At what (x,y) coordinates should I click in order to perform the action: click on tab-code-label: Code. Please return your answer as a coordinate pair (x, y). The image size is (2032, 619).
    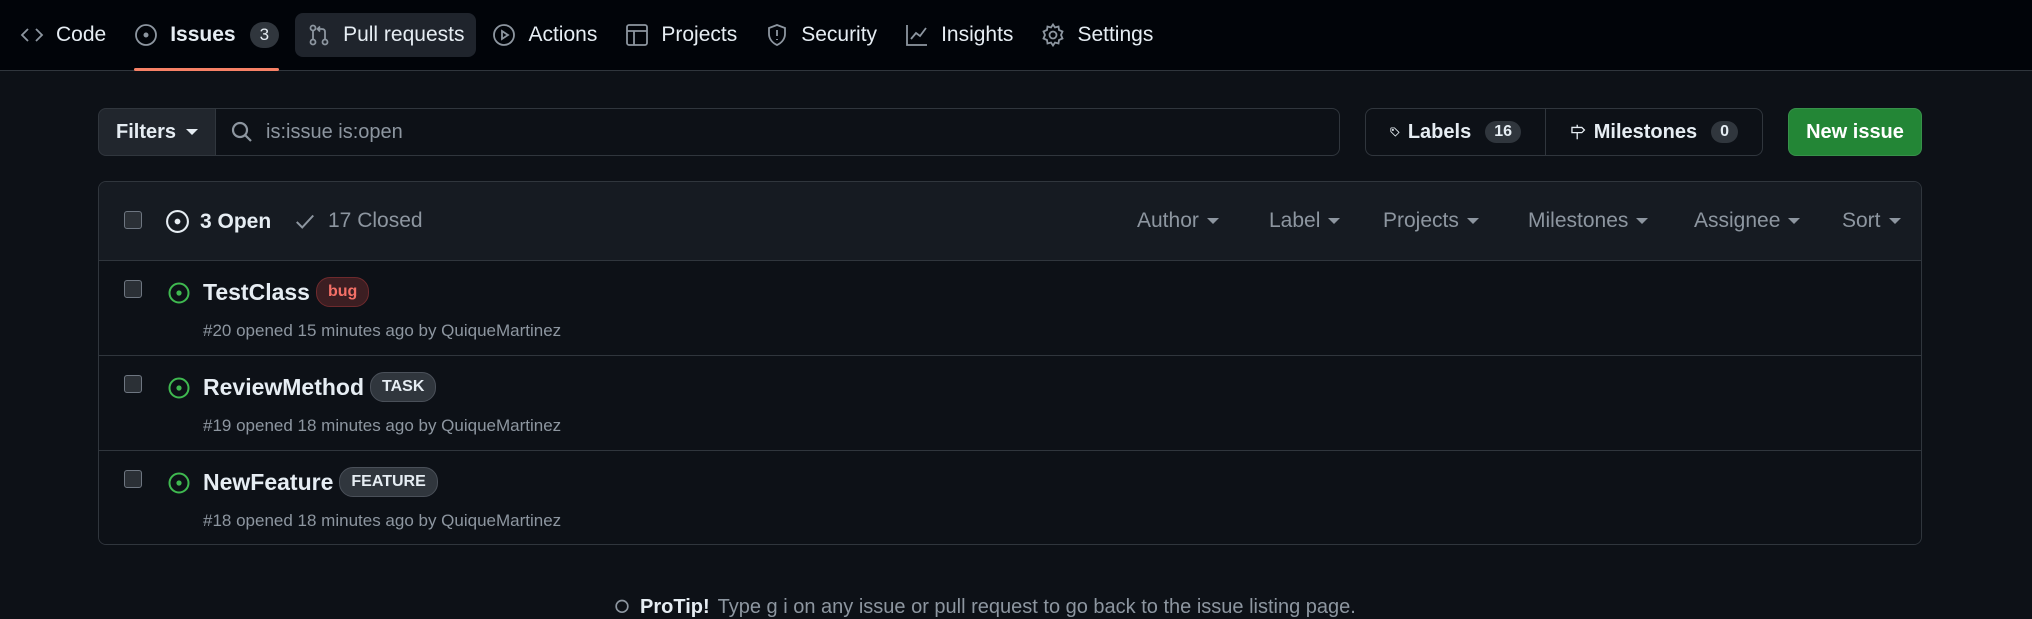
    Looking at the image, I should click on (81, 34).